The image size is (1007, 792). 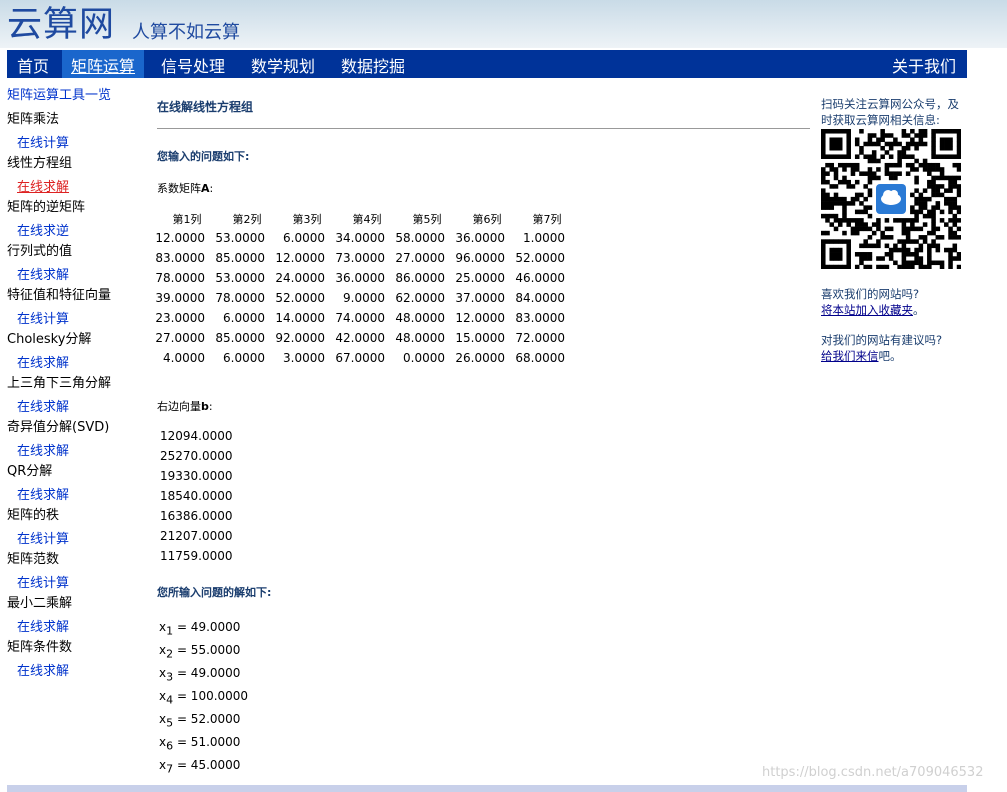 I want to click on sidebar-category: QR分解, so click(x=30, y=471).